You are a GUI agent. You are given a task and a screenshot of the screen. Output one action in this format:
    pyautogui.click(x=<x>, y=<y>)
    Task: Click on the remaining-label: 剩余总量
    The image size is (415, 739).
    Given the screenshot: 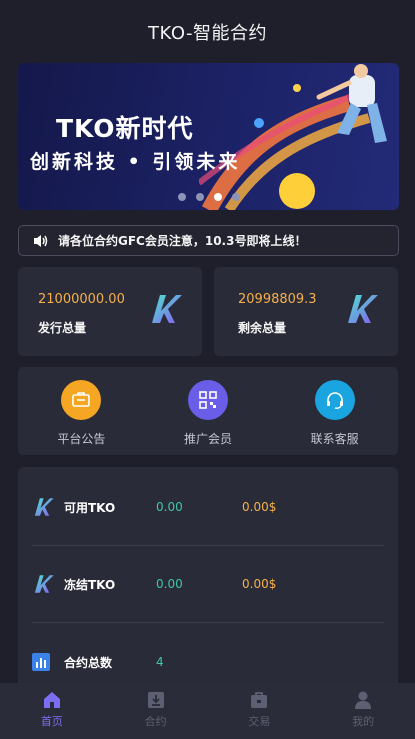 What is the action you would take?
    pyautogui.click(x=262, y=328)
    